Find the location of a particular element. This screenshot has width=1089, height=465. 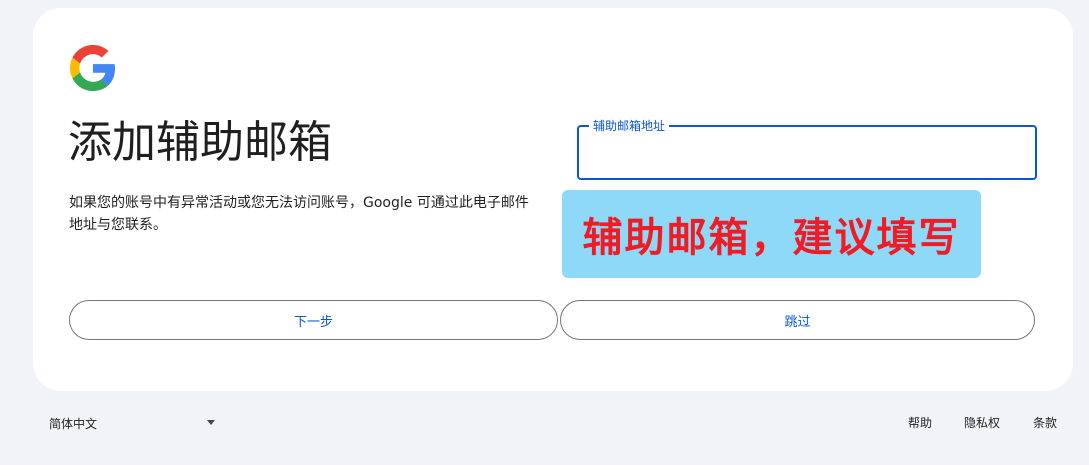

recovery-email-input is located at coordinates (807, 152).